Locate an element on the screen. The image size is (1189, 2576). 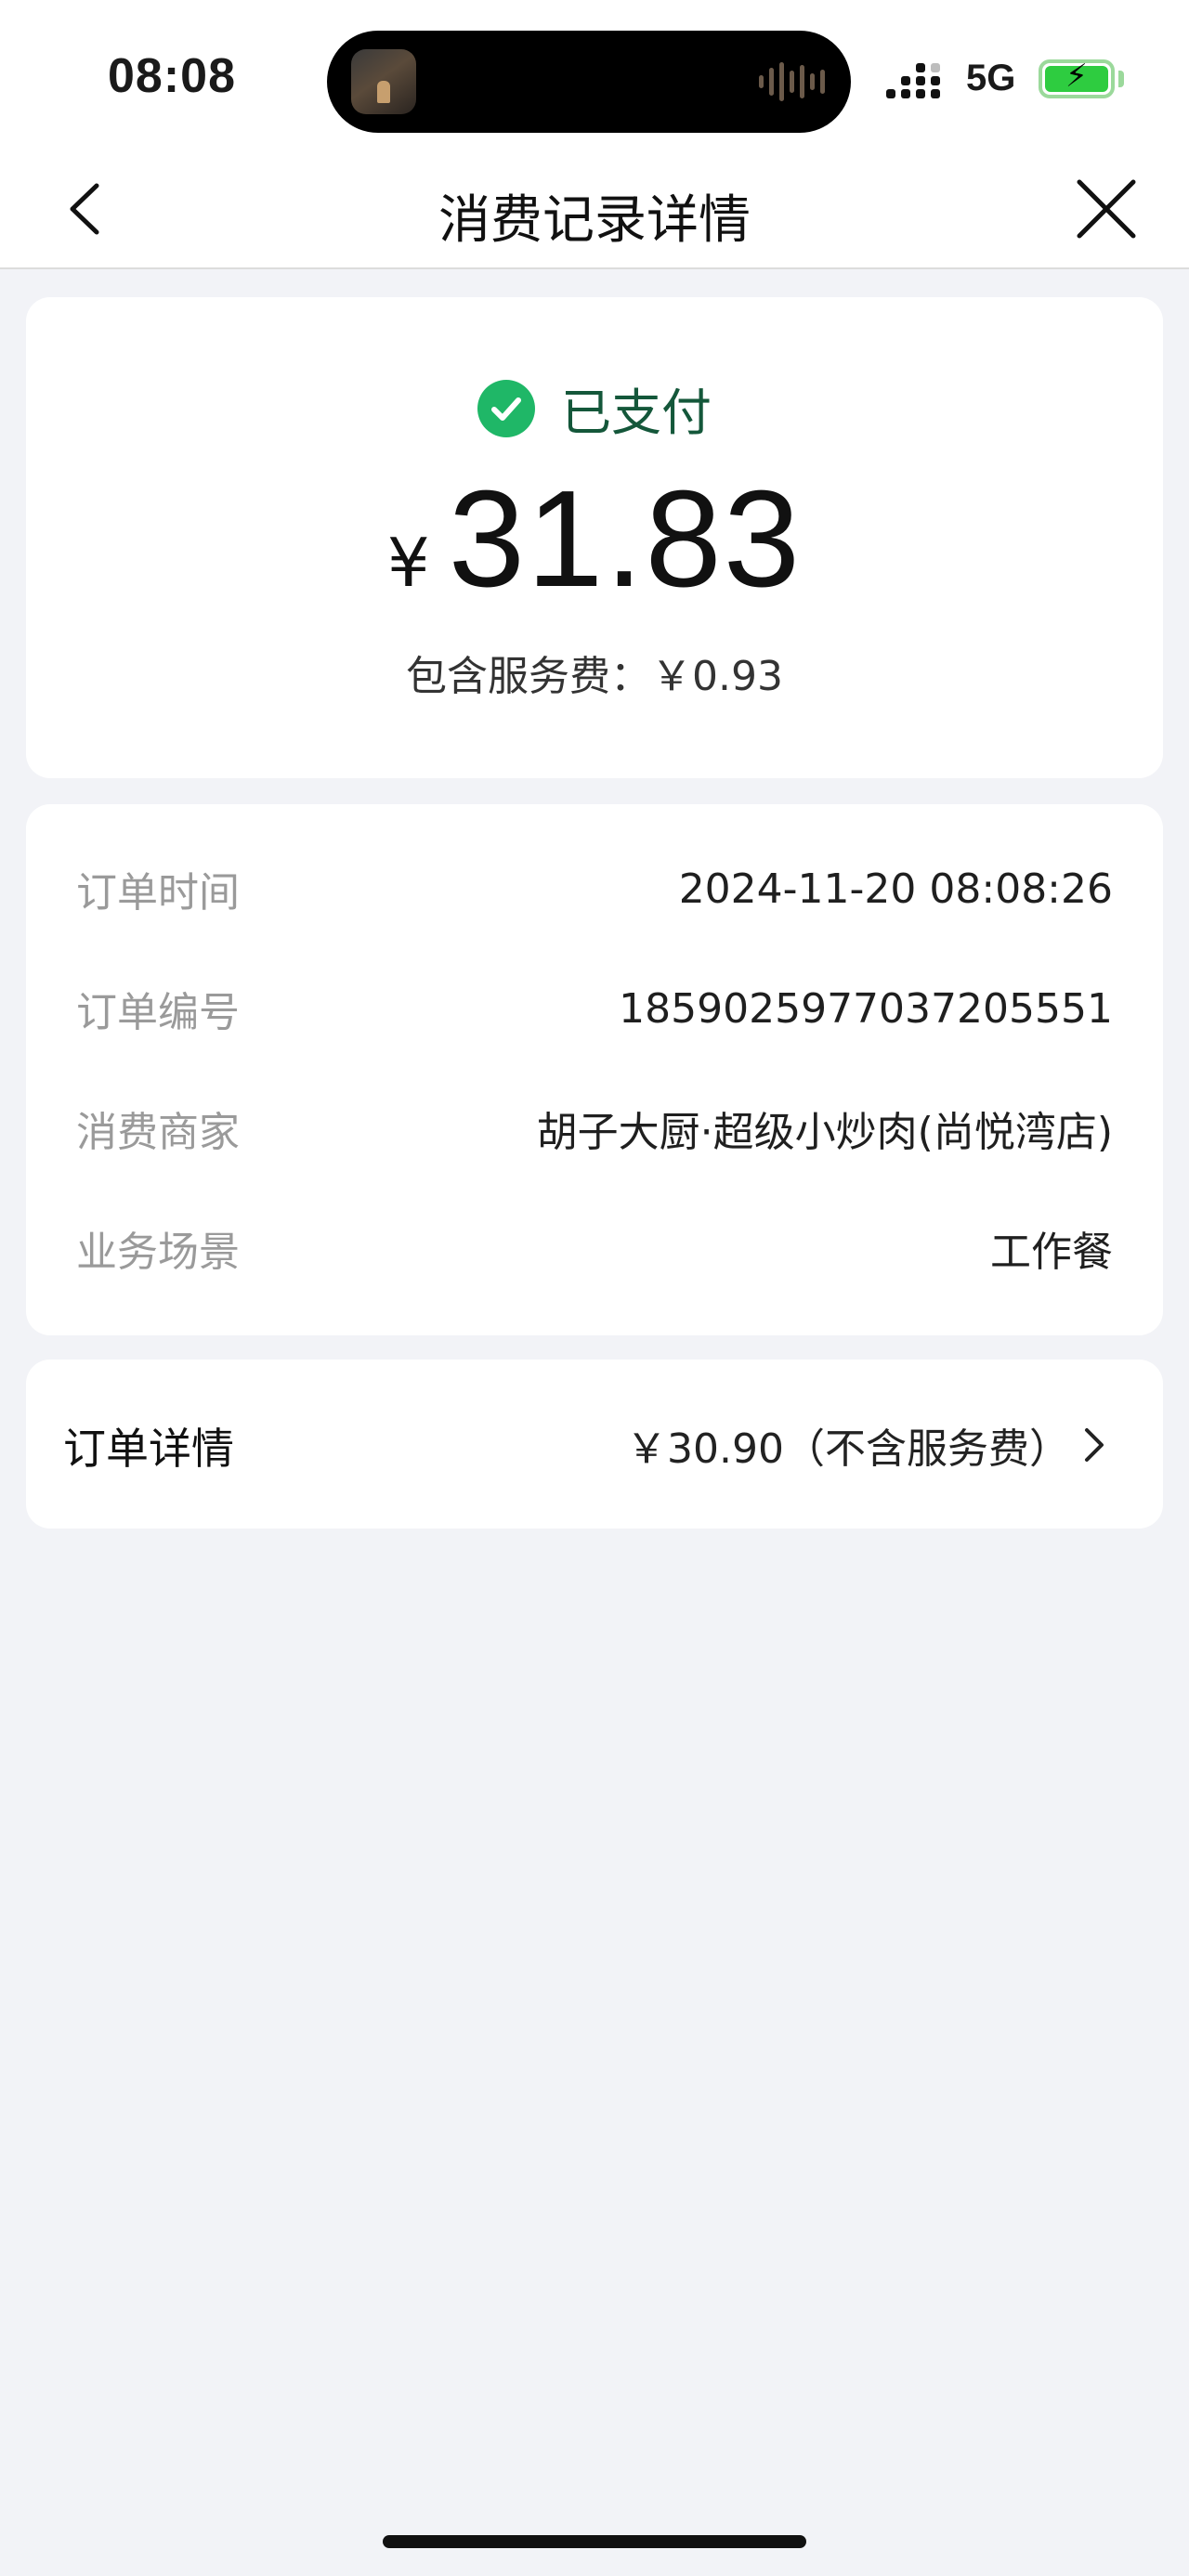
info-row-order-number: 订单编号 1859025977037205551 is located at coordinates (594, 1008).